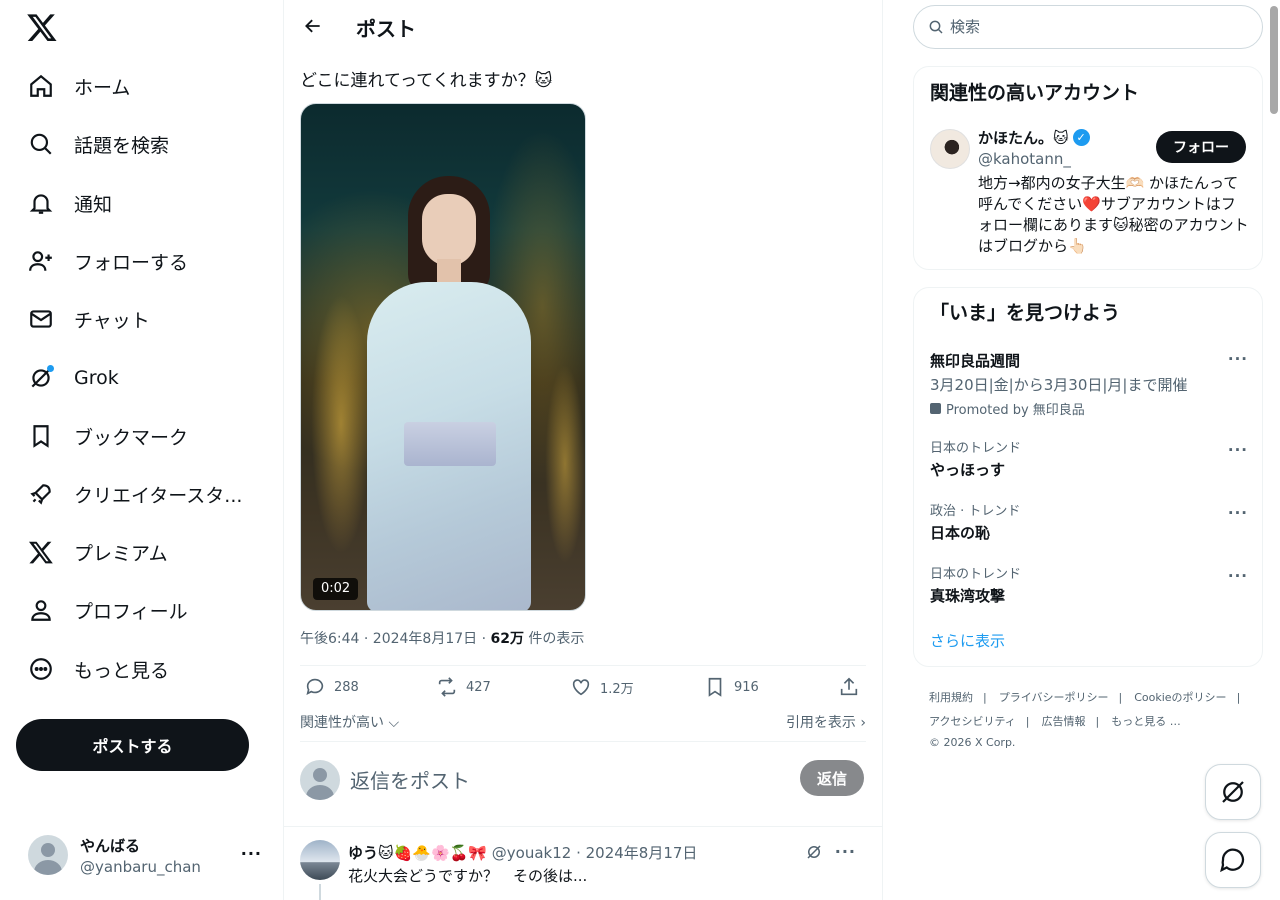 Image resolution: width=1280 pixels, height=900 pixels. What do you see at coordinates (131, 611) in the screenshot?
I see `nav-profile-label: プロフィール` at bounding box center [131, 611].